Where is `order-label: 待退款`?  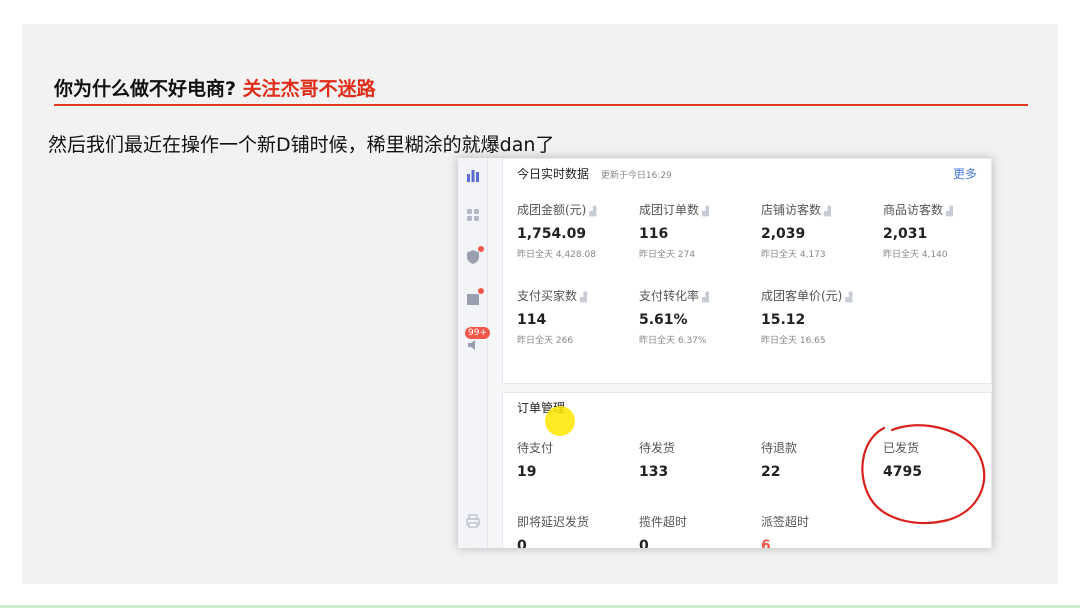 order-label: 待退款 is located at coordinates (779, 448).